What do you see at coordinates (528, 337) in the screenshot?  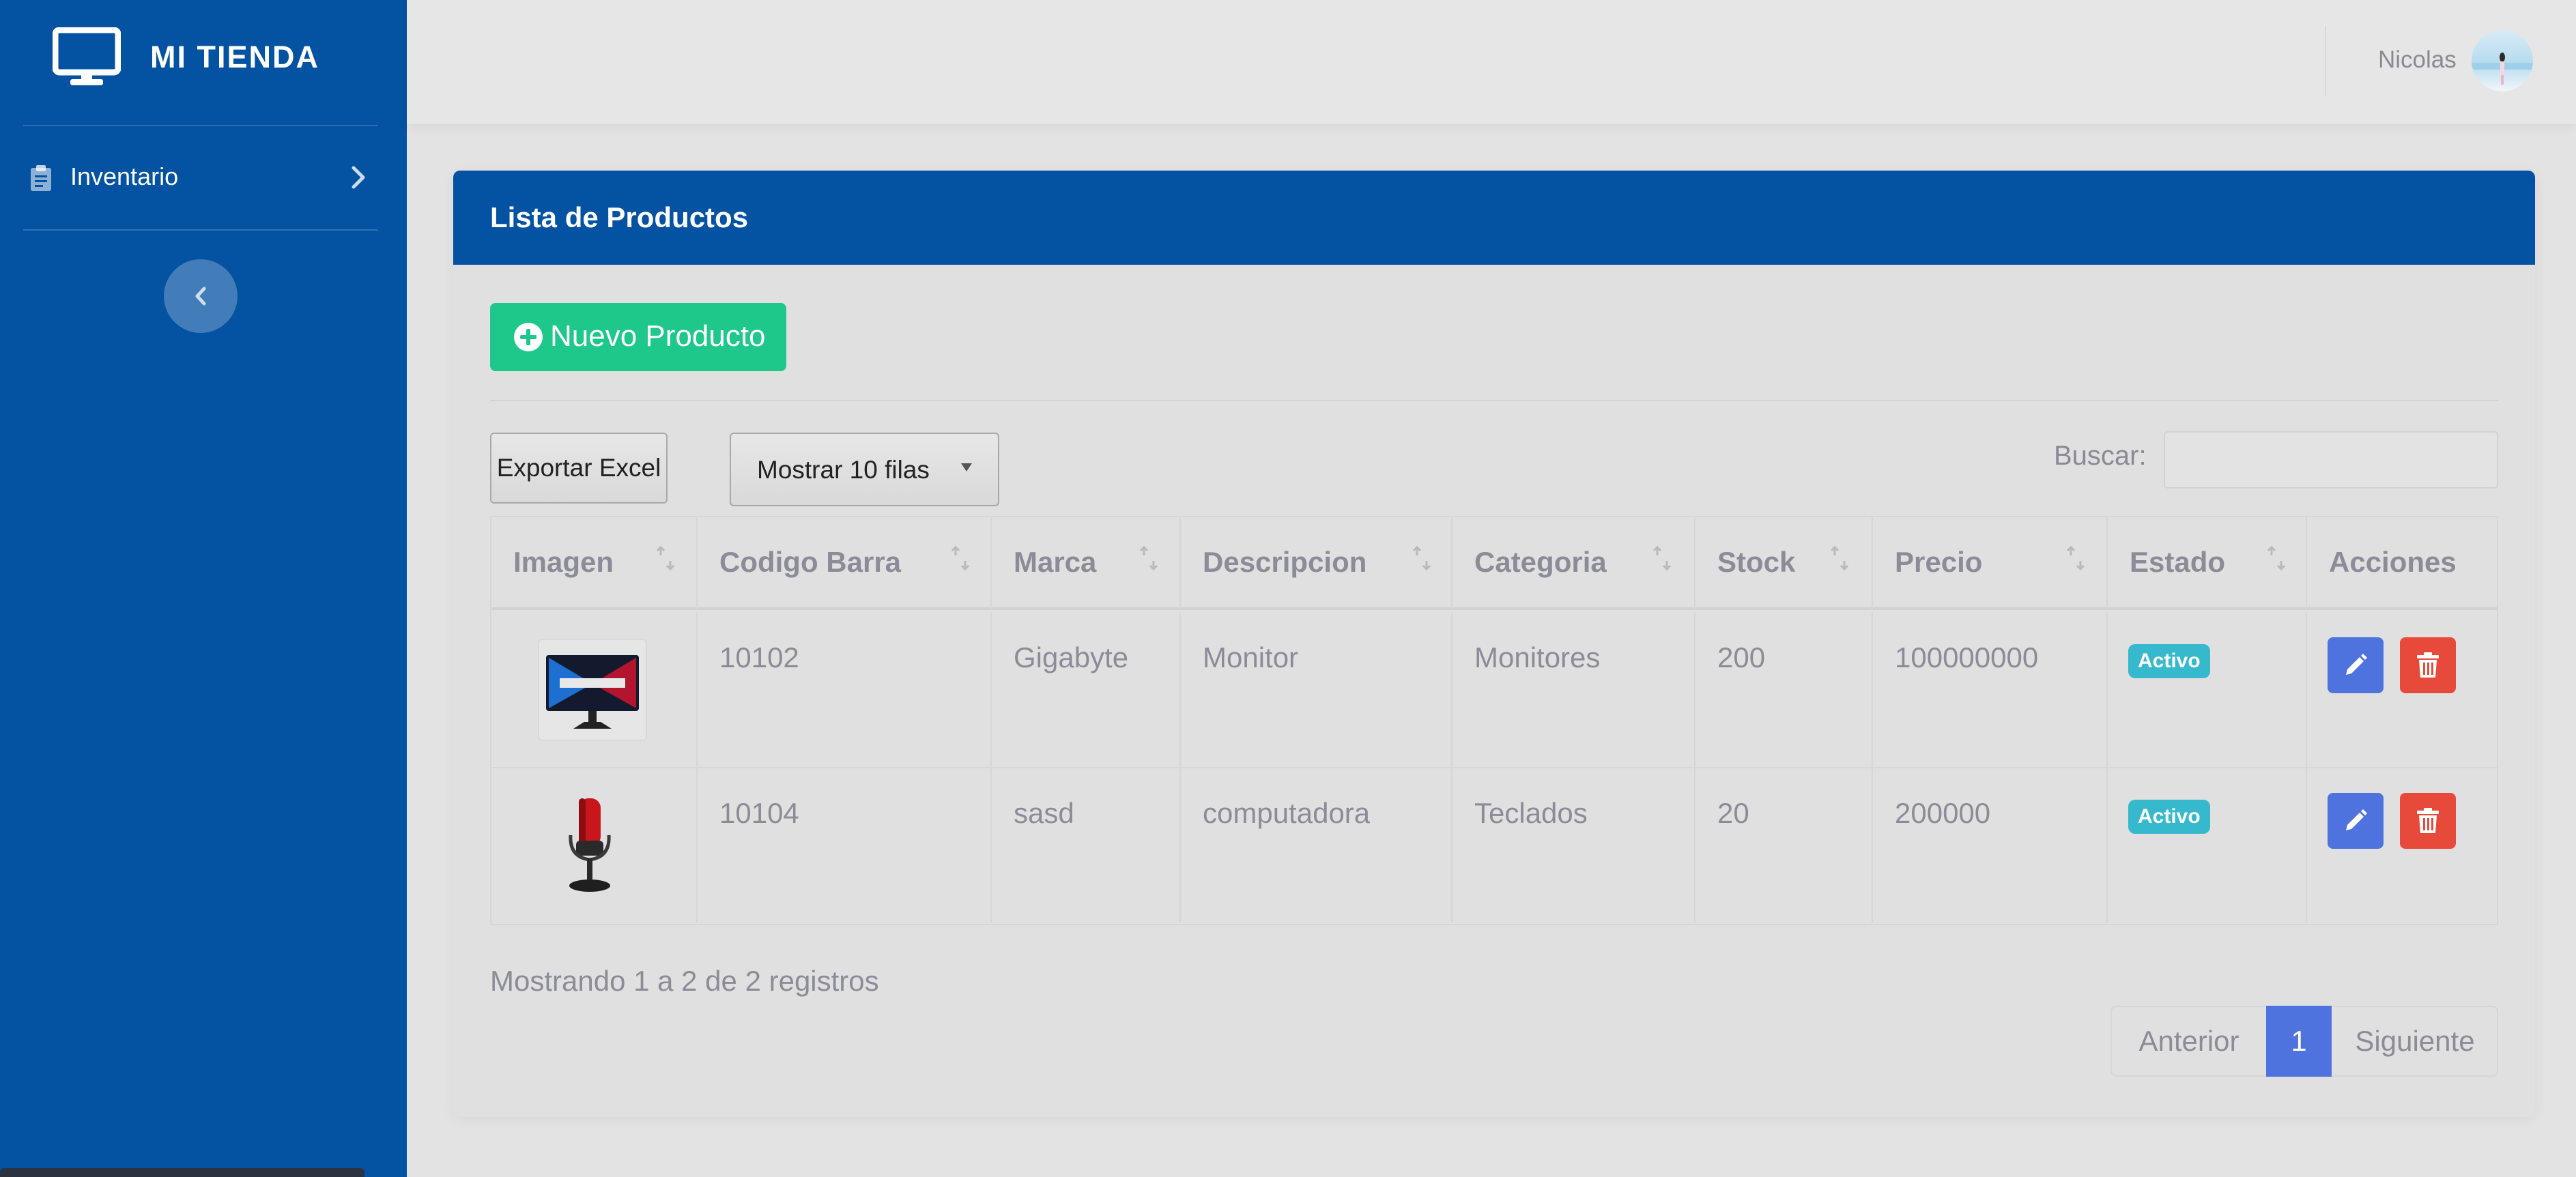 I see `plus-circle-icon` at bounding box center [528, 337].